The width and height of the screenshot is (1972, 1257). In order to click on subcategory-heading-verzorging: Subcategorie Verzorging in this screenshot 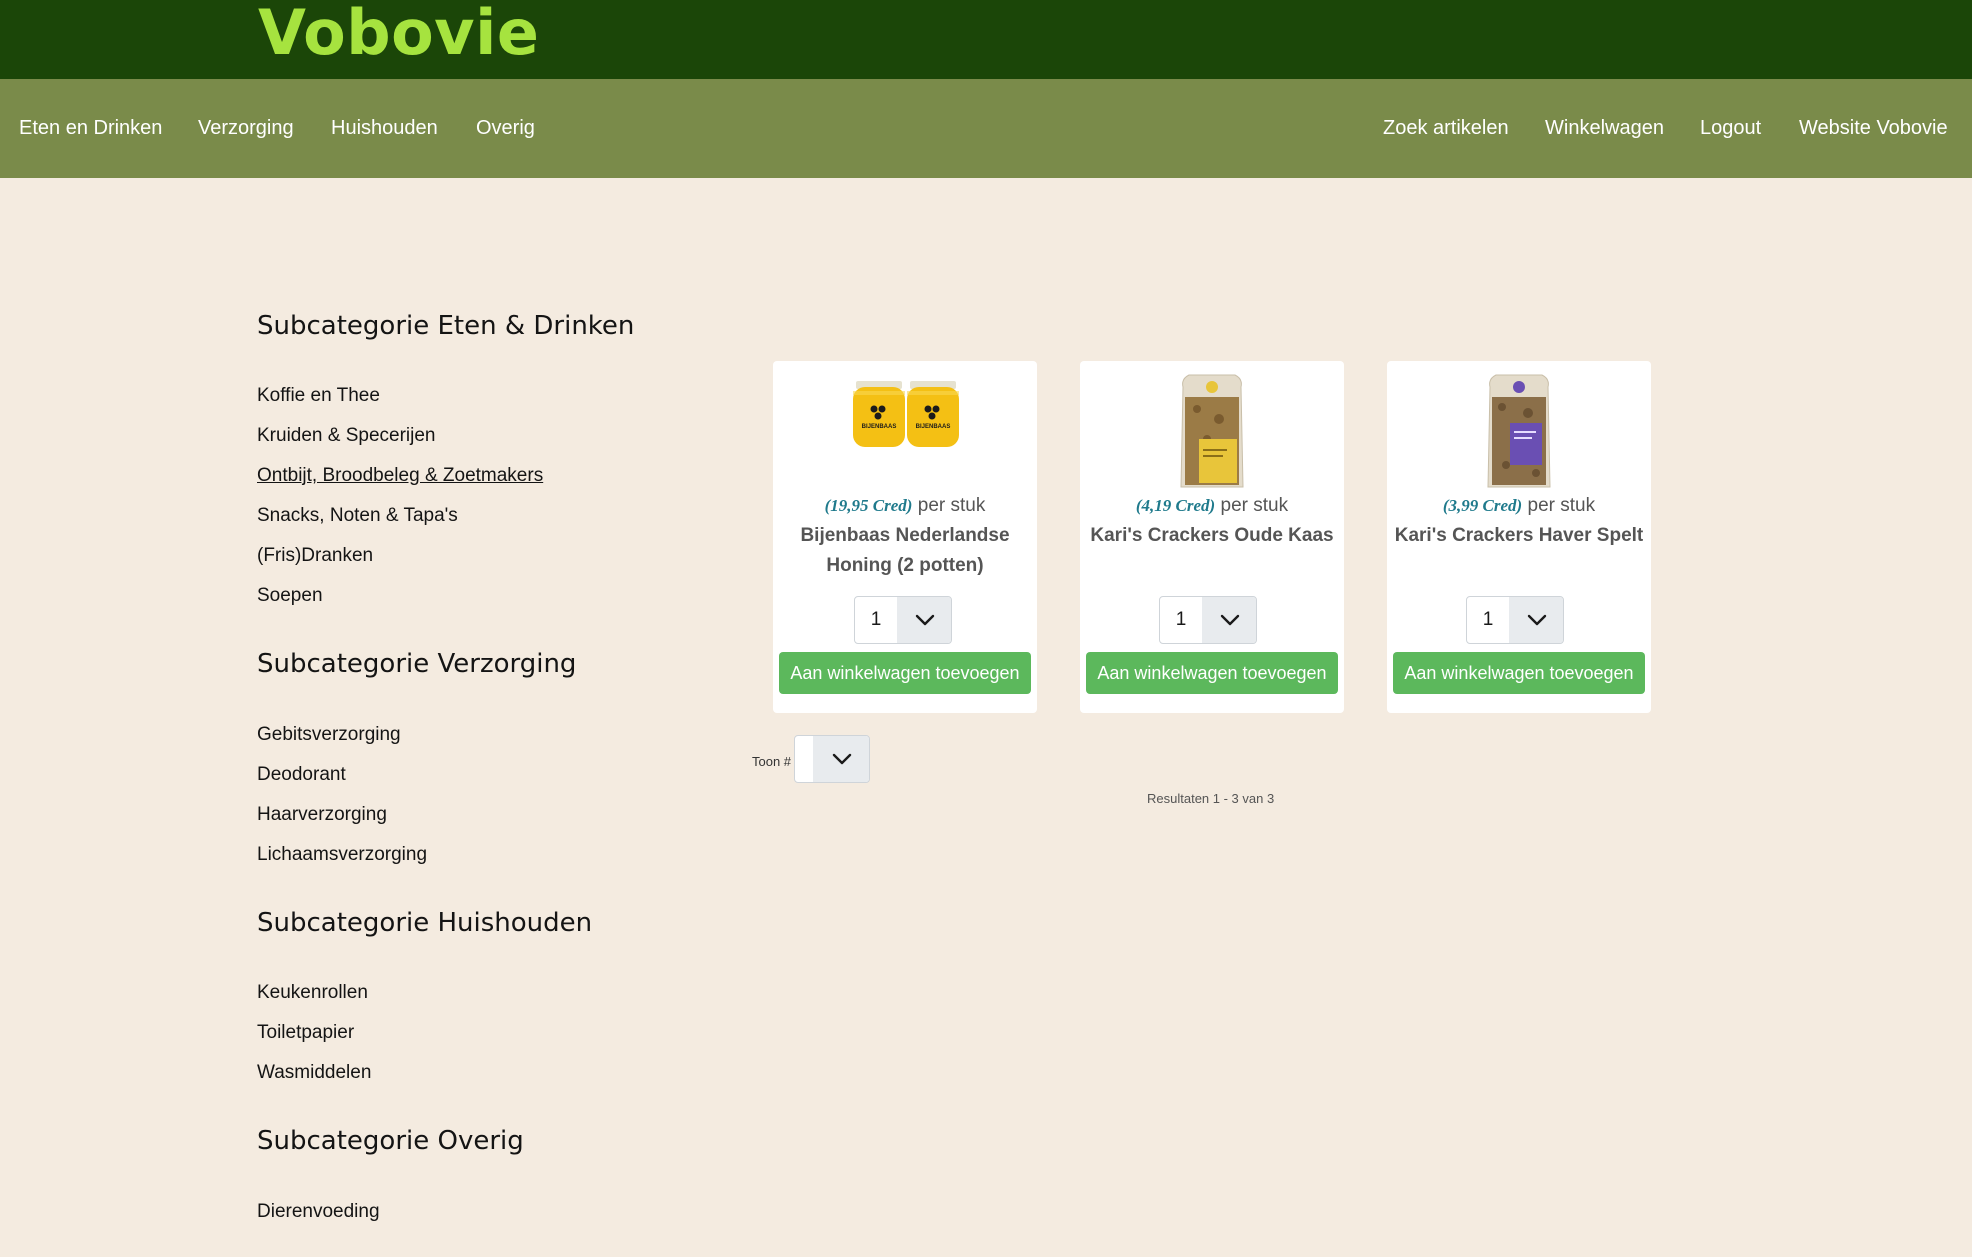, I will do `click(417, 664)`.